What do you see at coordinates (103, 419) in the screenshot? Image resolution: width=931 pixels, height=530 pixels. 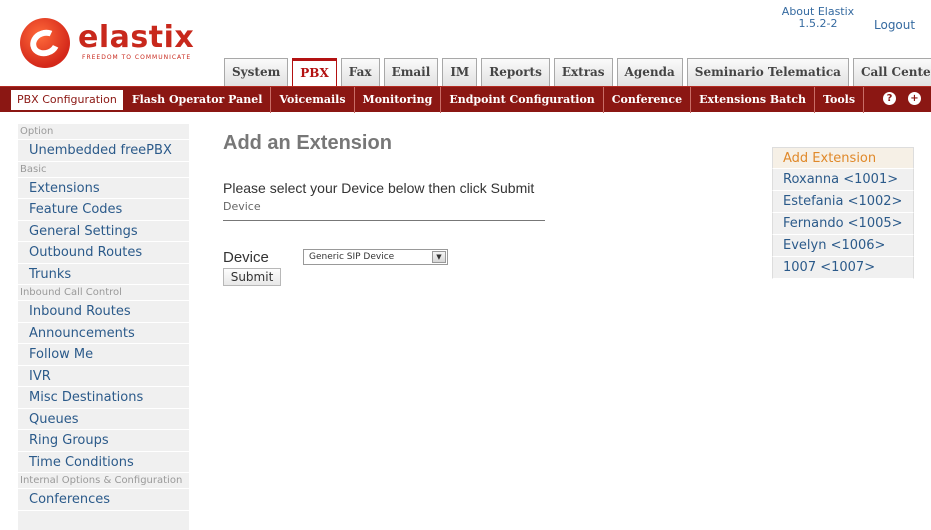 I see `sidebar-item-queues: Queues` at bounding box center [103, 419].